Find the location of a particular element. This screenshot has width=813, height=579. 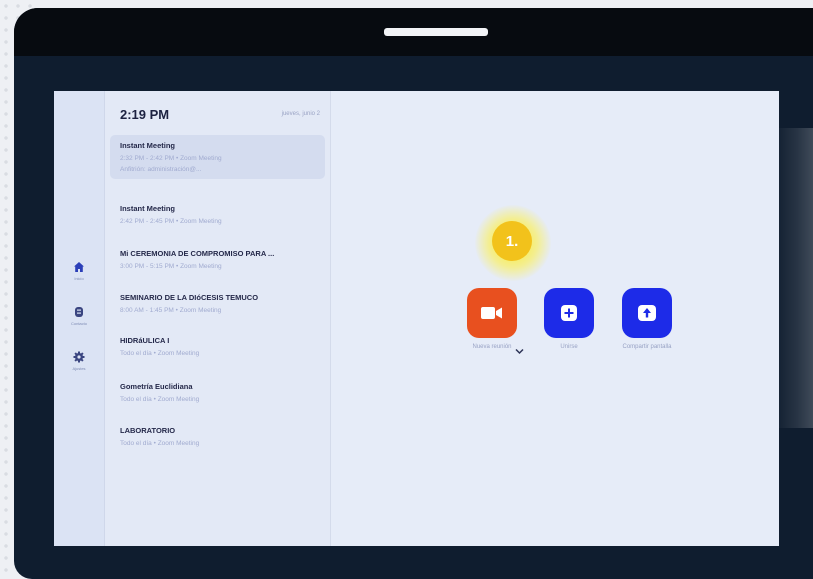

rail-item-label: Inicio is located at coordinates (79, 278).